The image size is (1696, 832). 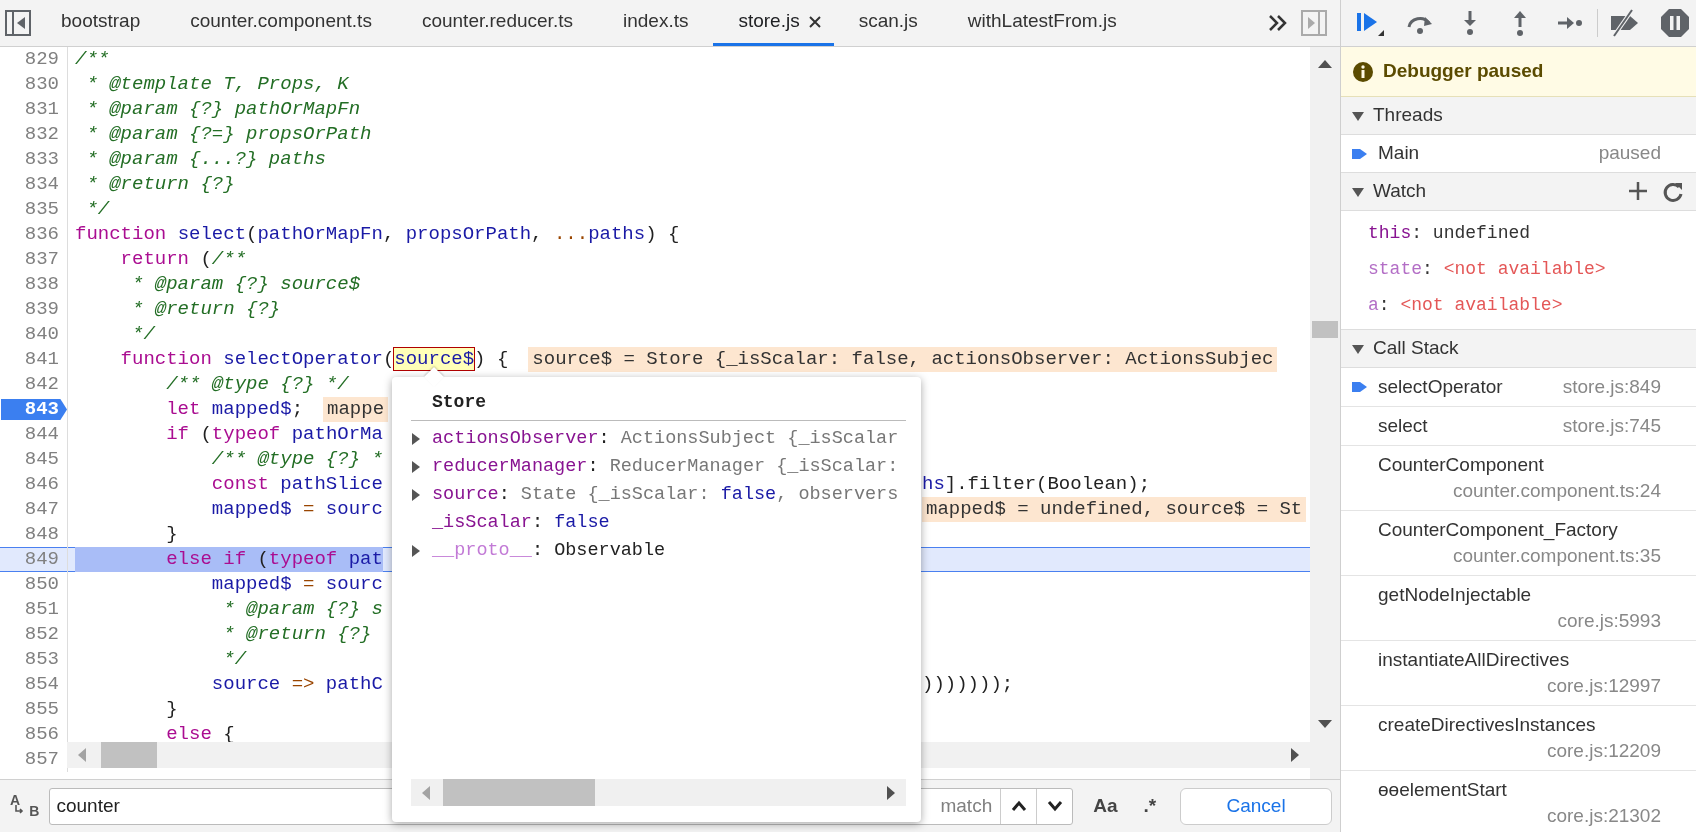 What do you see at coordinates (19, 810) in the screenshot?
I see `hook-arrow-icon` at bounding box center [19, 810].